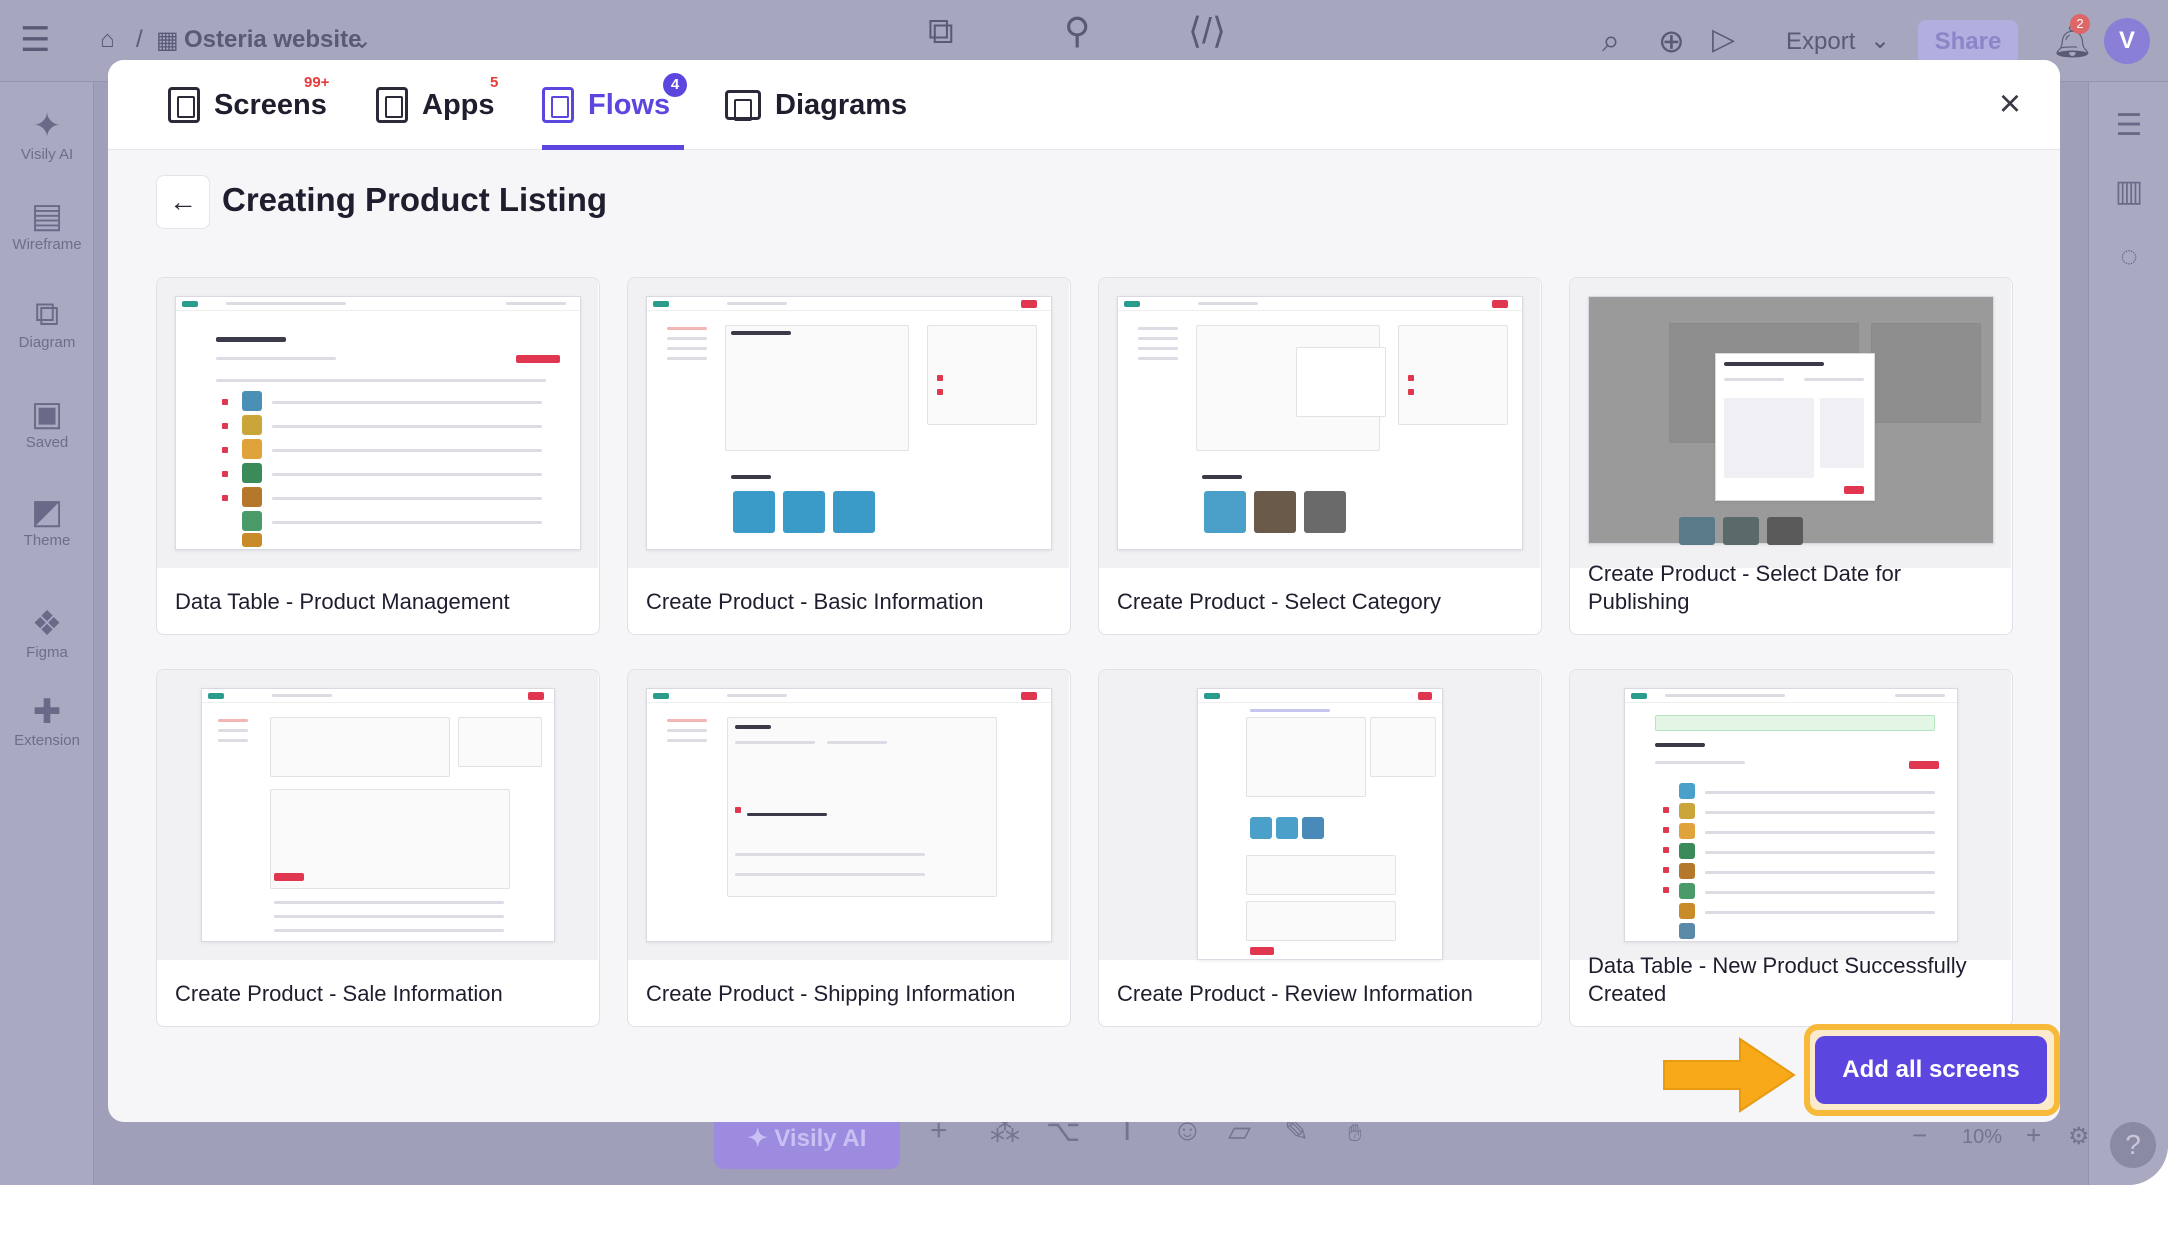 Image resolution: width=2168 pixels, height=1233 pixels. I want to click on code-mode-icon: ⟨/⟩, so click(1207, 31).